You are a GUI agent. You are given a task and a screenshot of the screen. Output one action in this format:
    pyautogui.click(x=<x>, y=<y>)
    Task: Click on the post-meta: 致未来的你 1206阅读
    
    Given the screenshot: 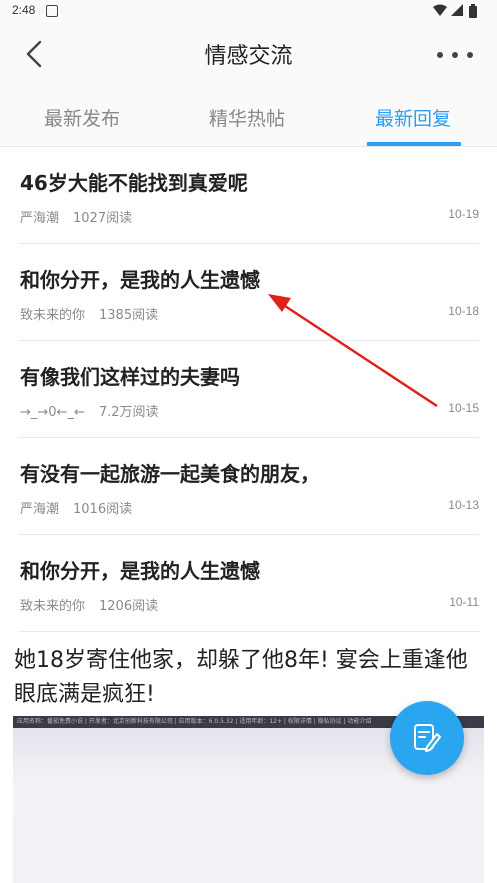 What is the action you would take?
    pyautogui.click(x=89, y=604)
    